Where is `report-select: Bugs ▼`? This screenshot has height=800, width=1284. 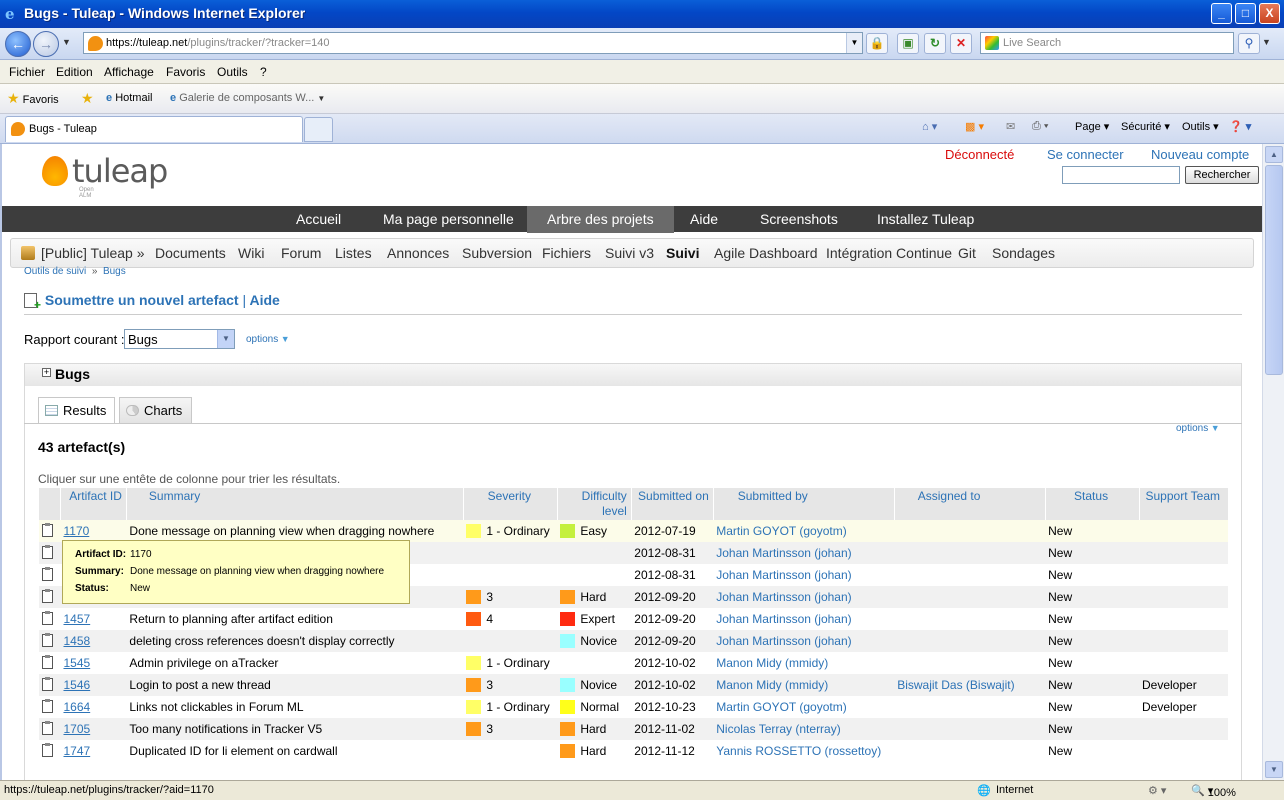
report-select: Bugs ▼ is located at coordinates (179, 339).